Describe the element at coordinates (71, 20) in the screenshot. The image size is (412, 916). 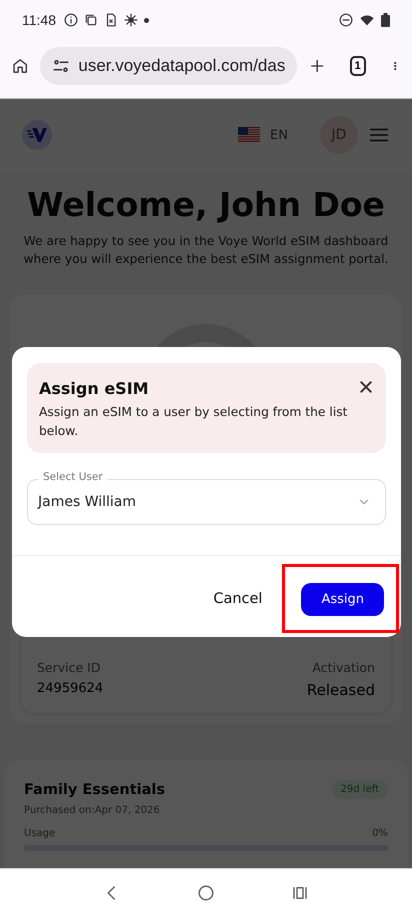
I see `info-icon` at that location.